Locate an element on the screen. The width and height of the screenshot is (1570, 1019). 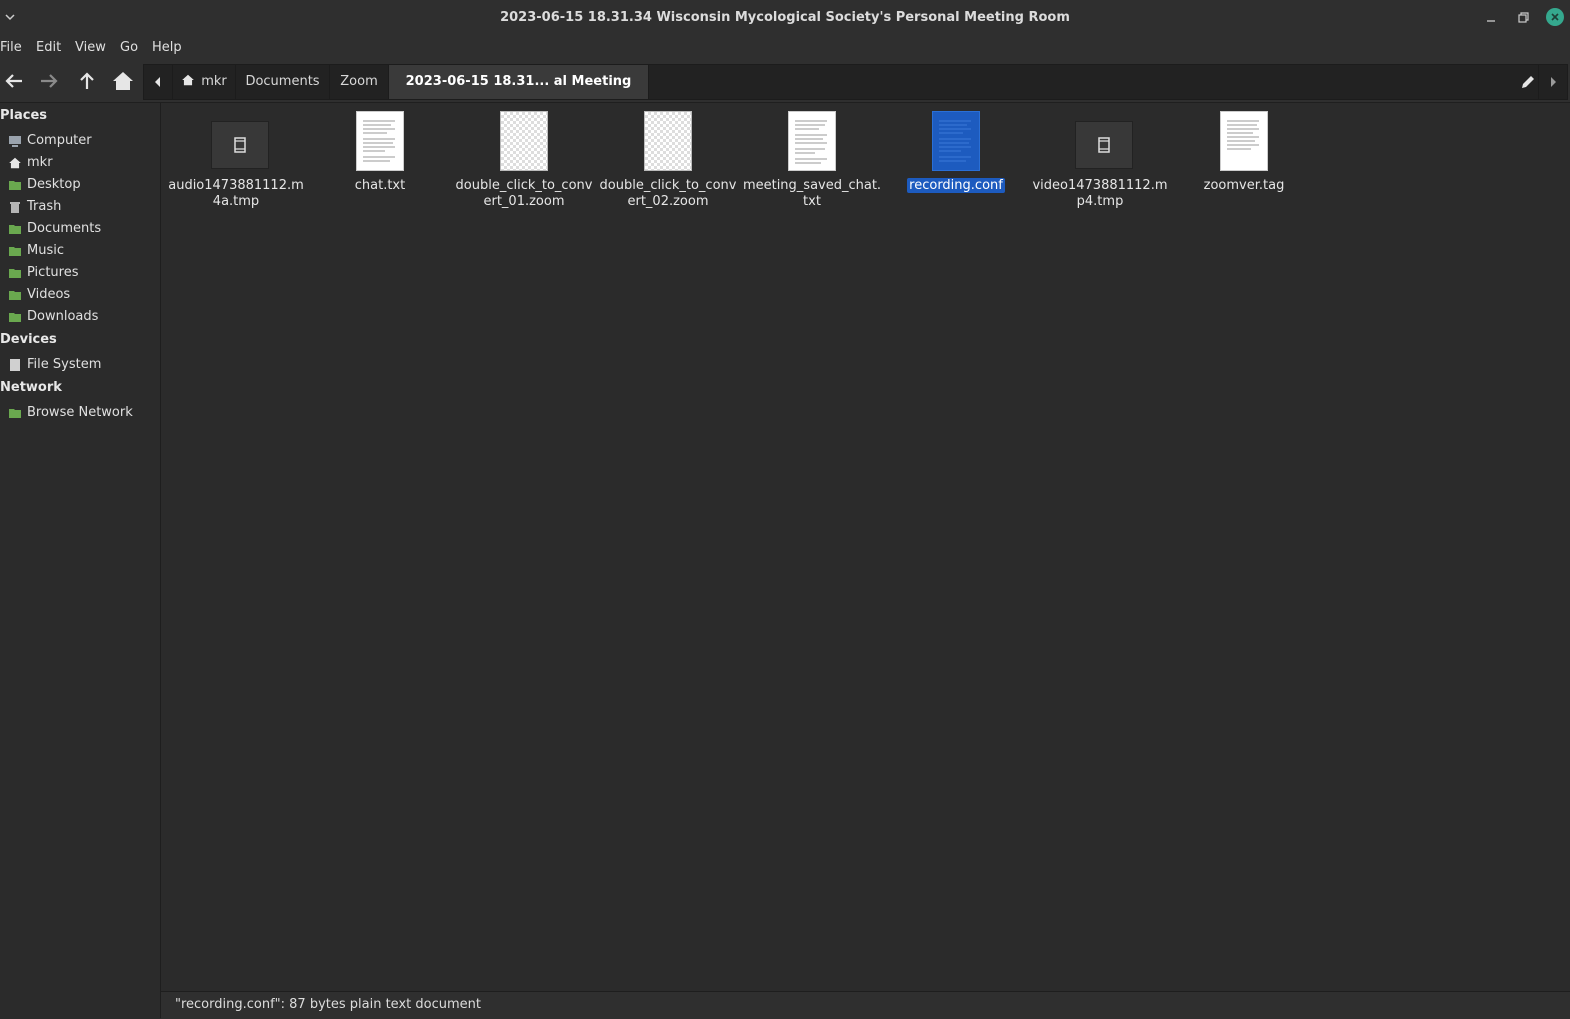
sidebar-item-label: Browse Network is located at coordinates (80, 412).